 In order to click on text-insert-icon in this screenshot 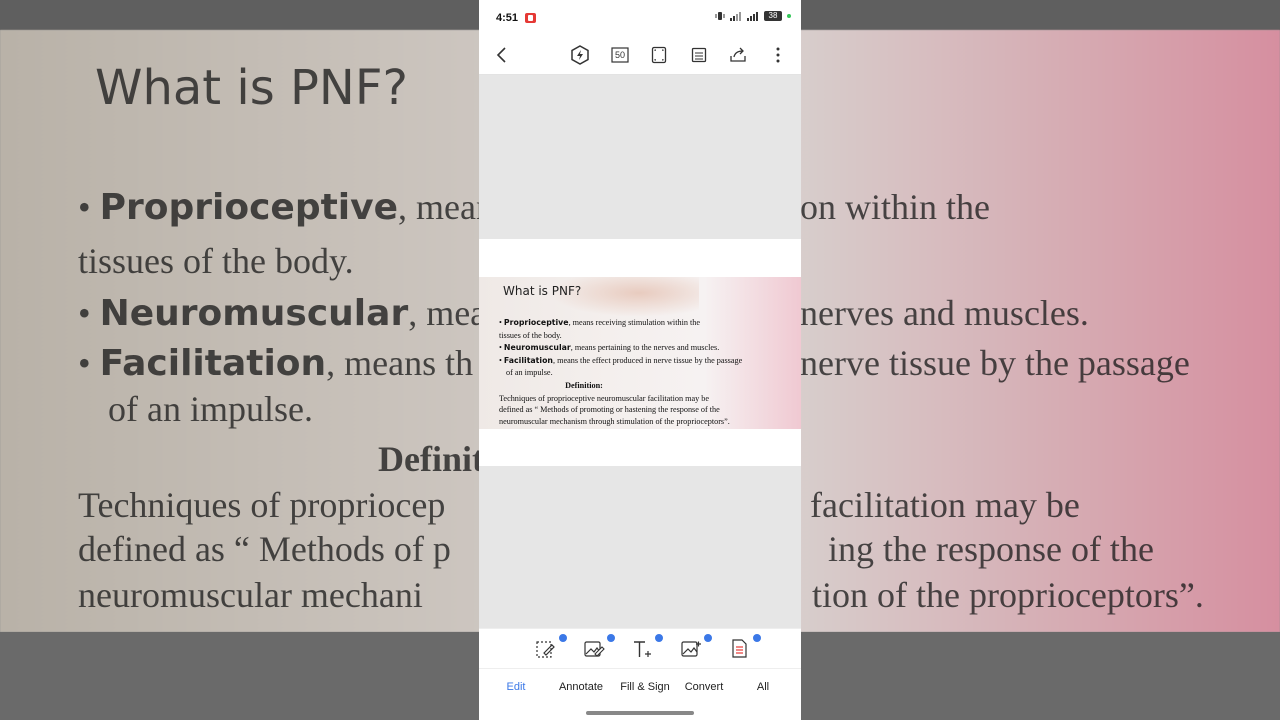, I will do `click(642, 649)`.